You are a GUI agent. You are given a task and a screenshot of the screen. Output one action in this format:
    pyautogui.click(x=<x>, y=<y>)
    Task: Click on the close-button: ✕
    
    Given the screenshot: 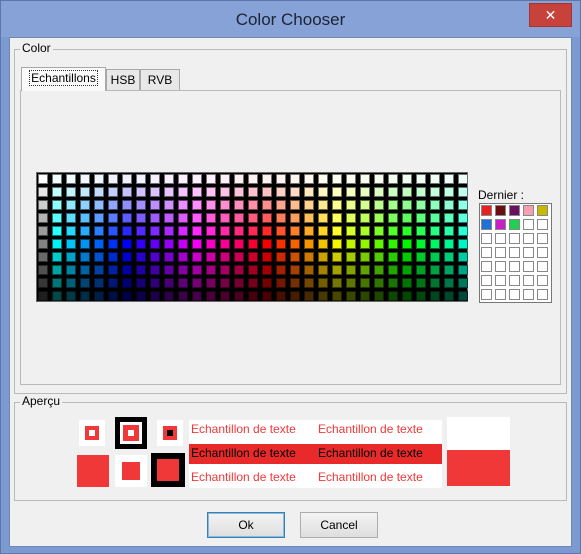 What is the action you would take?
    pyautogui.click(x=550, y=15)
    